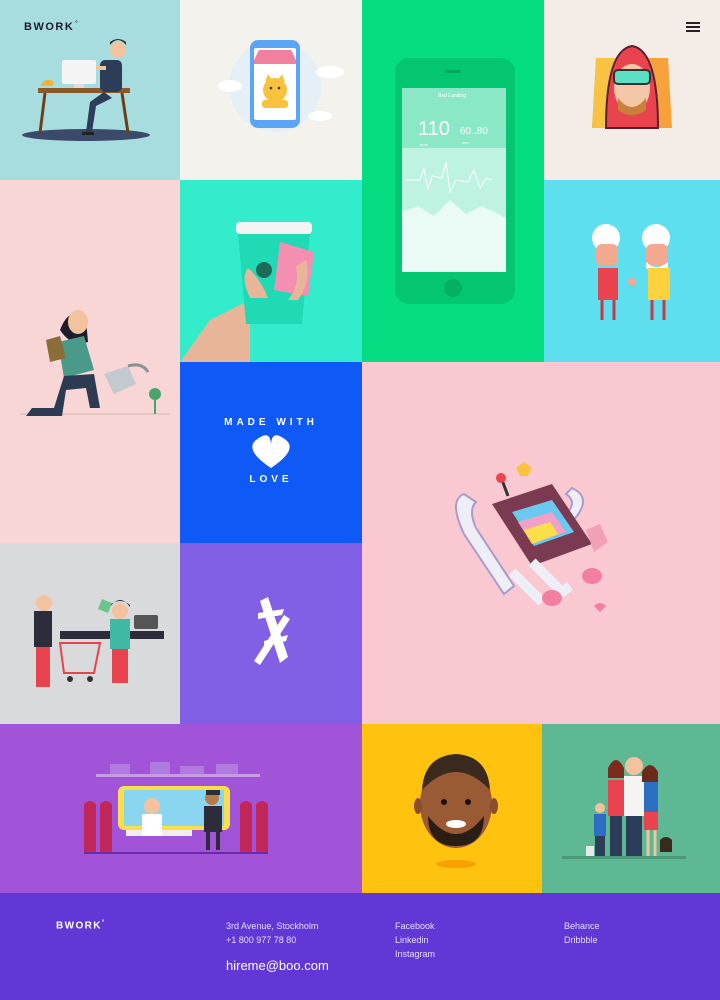  I want to click on badge-ring-text-top: MADE WITH, so click(271, 422).